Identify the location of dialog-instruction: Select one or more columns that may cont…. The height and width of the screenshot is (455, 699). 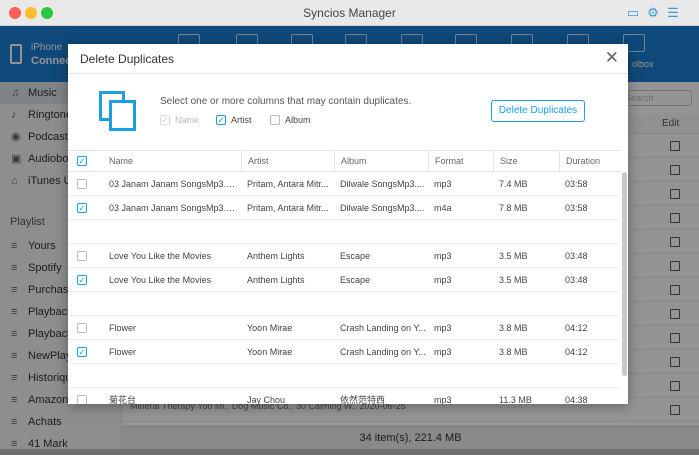
(286, 101).